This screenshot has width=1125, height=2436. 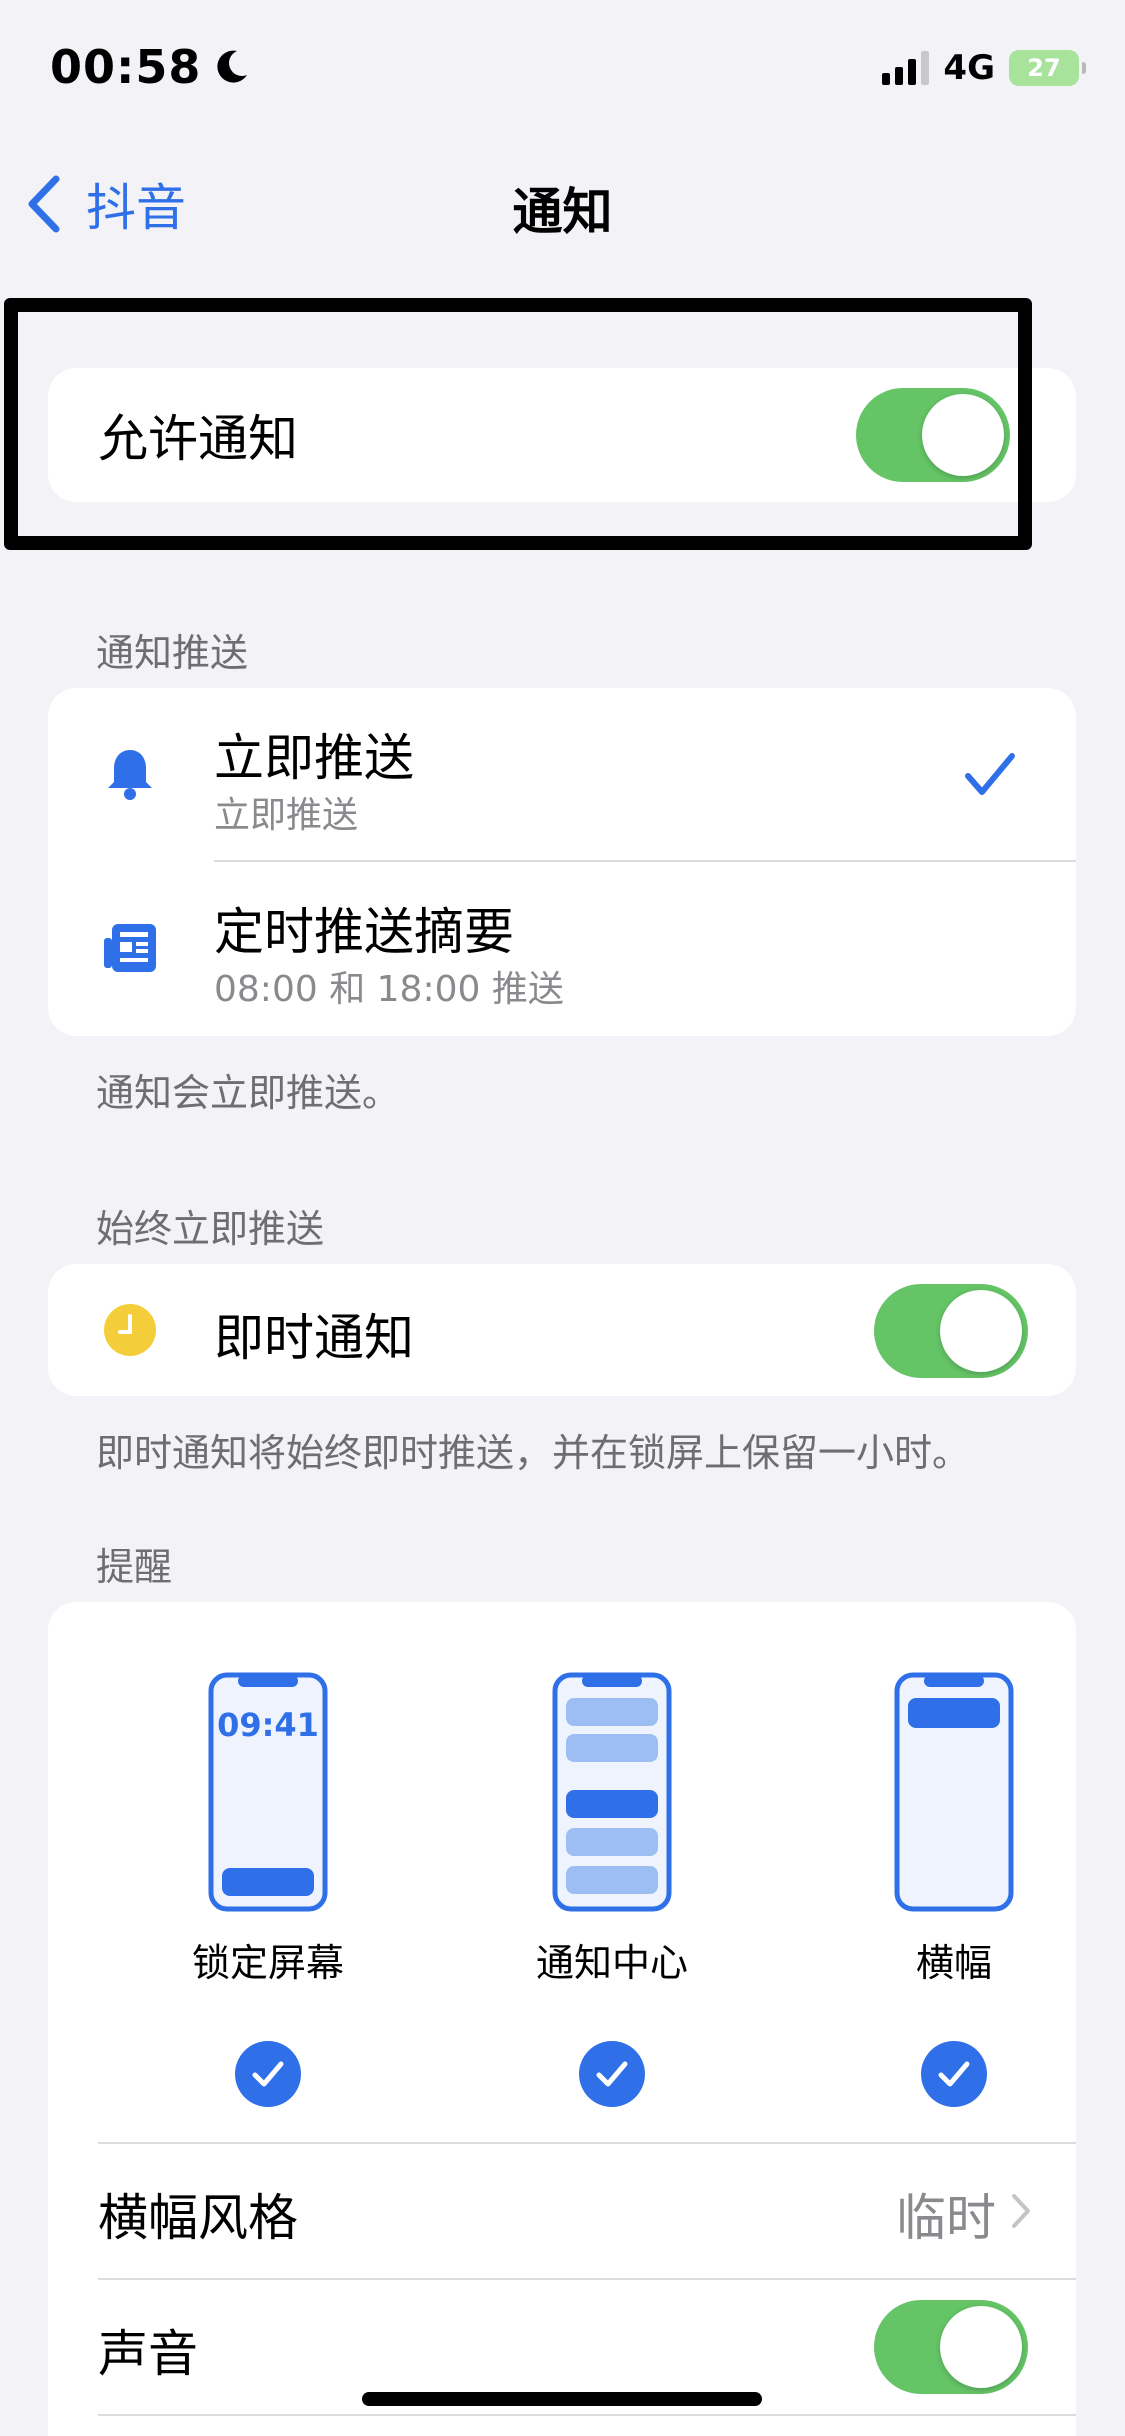 I want to click on newspaper-icon, so click(x=130, y=948).